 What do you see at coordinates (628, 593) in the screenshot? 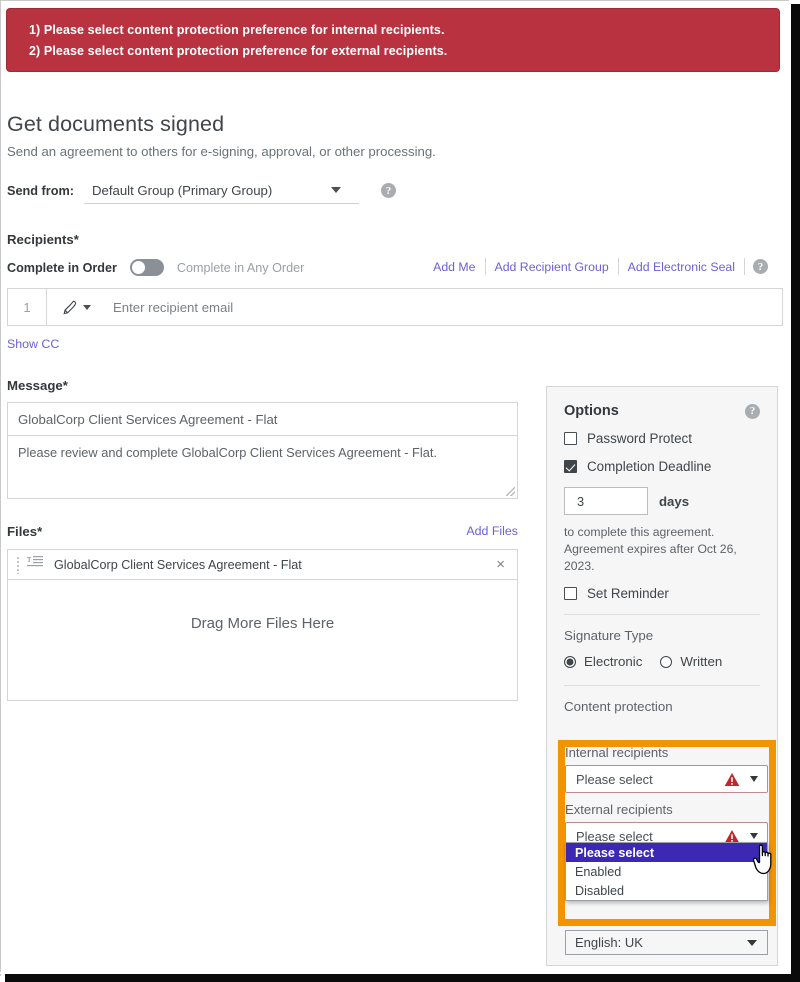
I see `set-reminder-label: Set Reminder` at bounding box center [628, 593].